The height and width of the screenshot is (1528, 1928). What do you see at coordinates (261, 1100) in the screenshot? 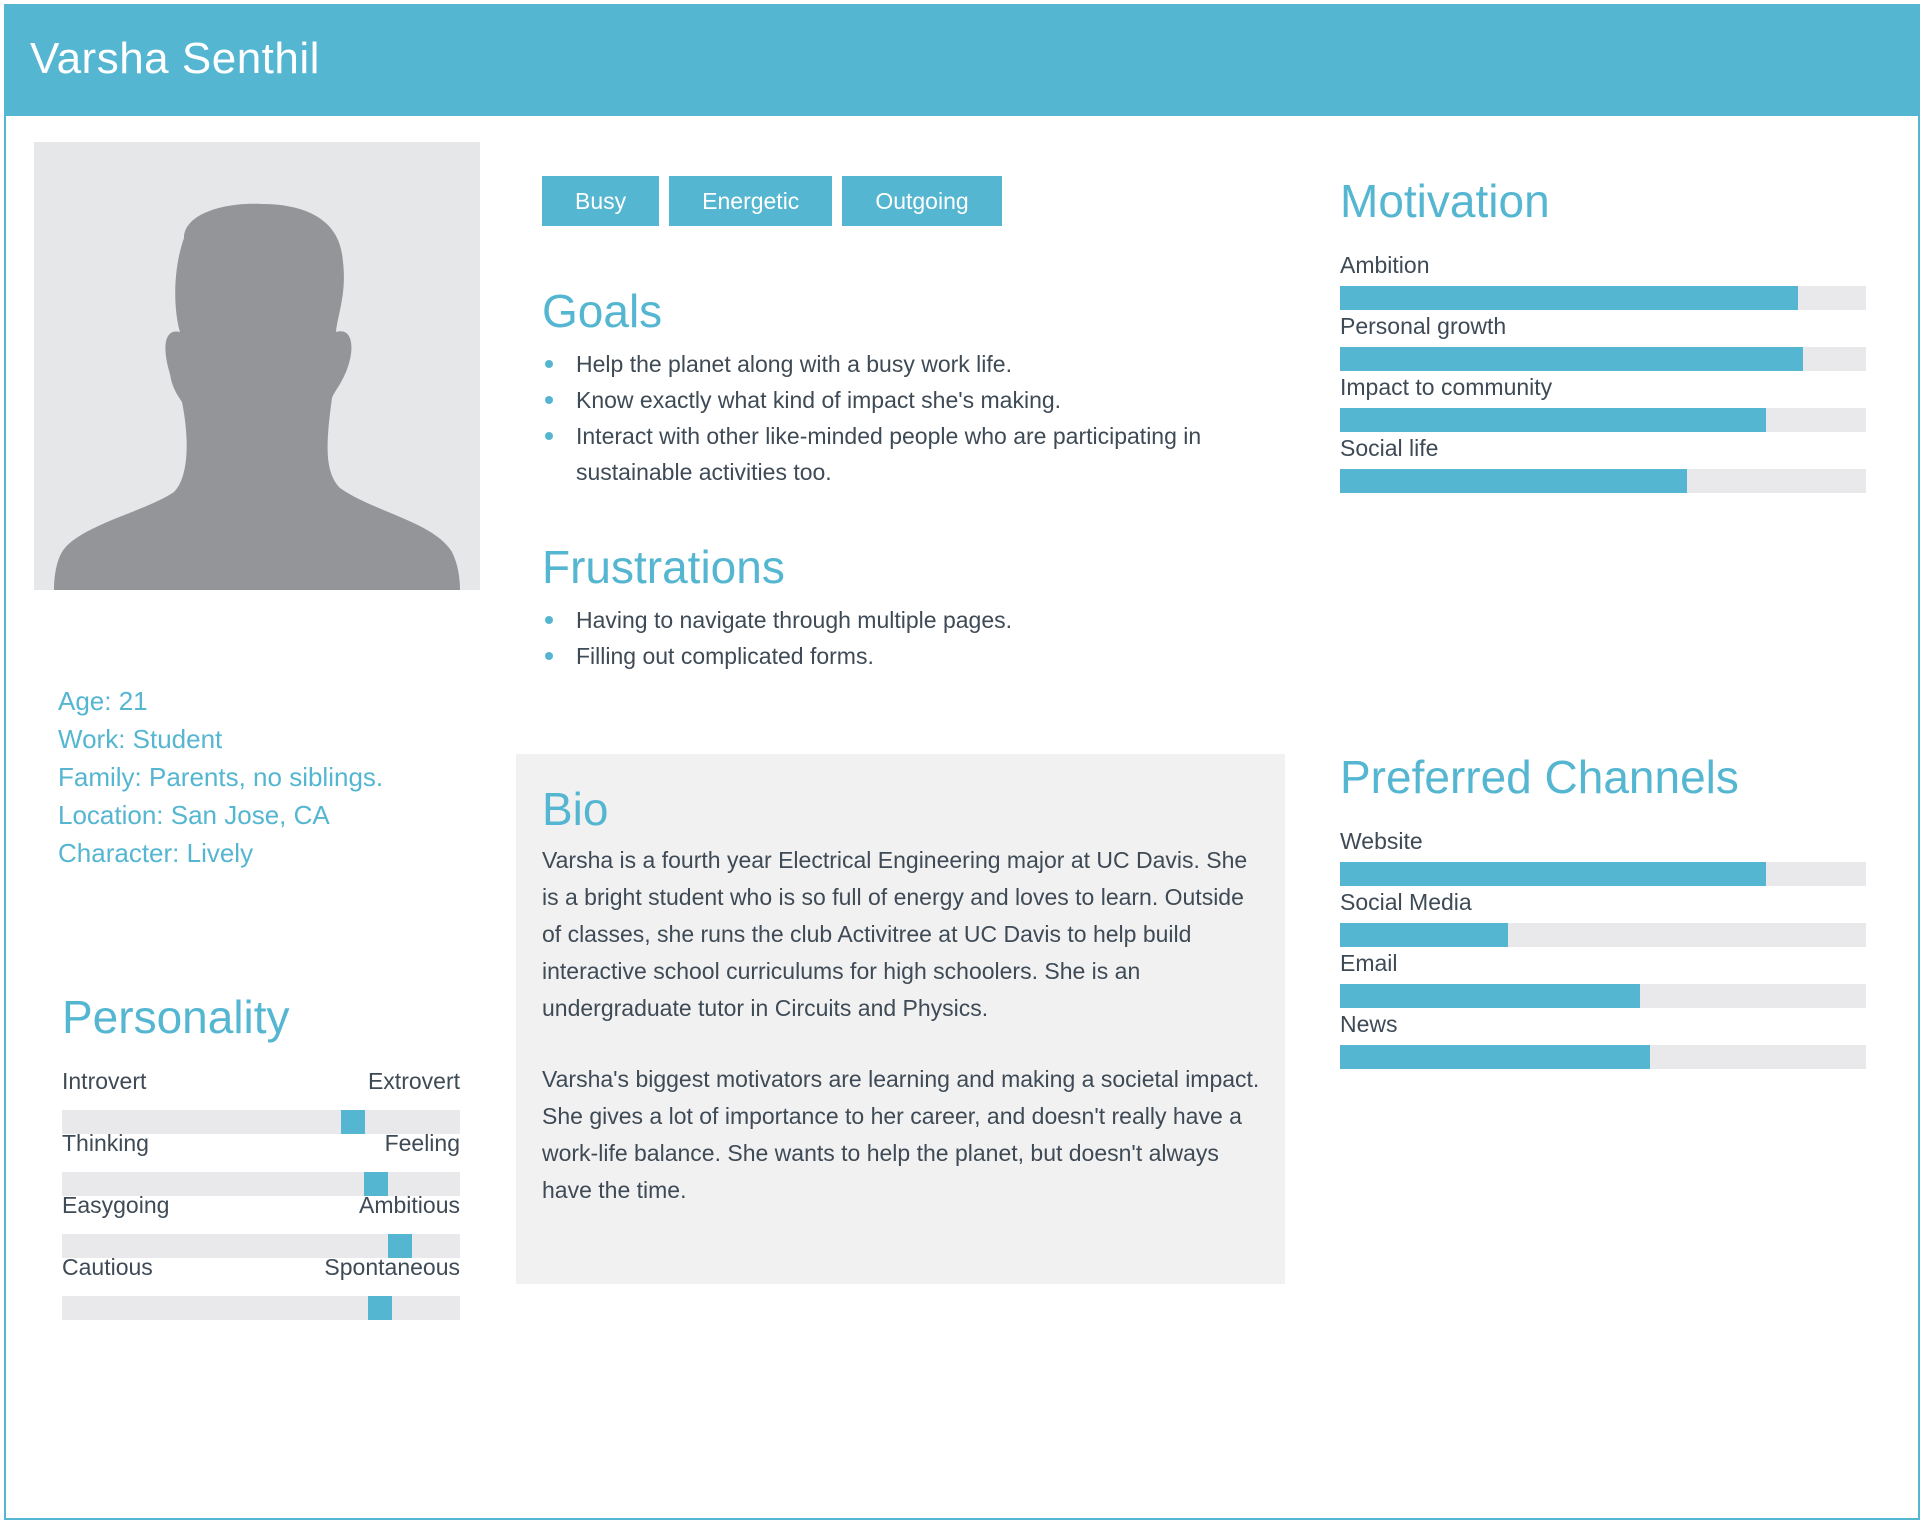
I see `personality-scale: Introvert Extrovert` at bounding box center [261, 1100].